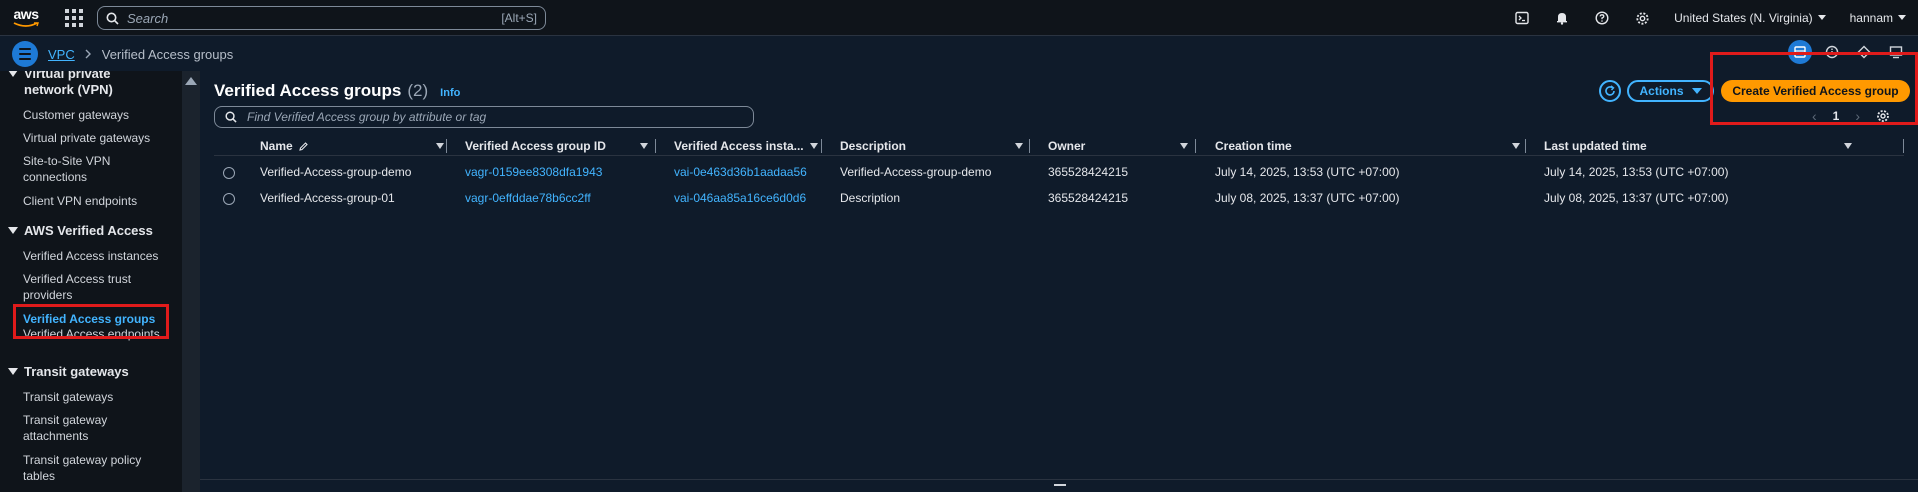 The height and width of the screenshot is (492, 1918). I want to click on sidebar-section-verified-access: AWS Verified Access, so click(80, 230).